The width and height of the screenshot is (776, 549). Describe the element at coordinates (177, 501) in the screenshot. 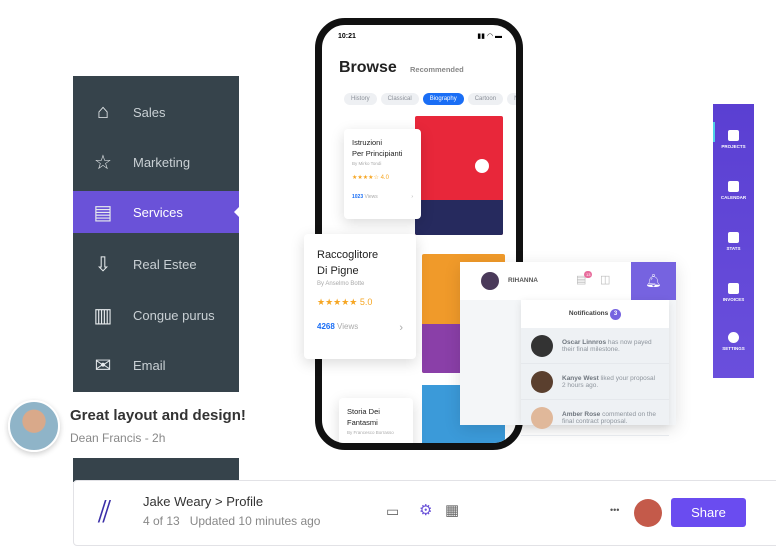

I see `breadcrumb-user: Jake Weary` at that location.